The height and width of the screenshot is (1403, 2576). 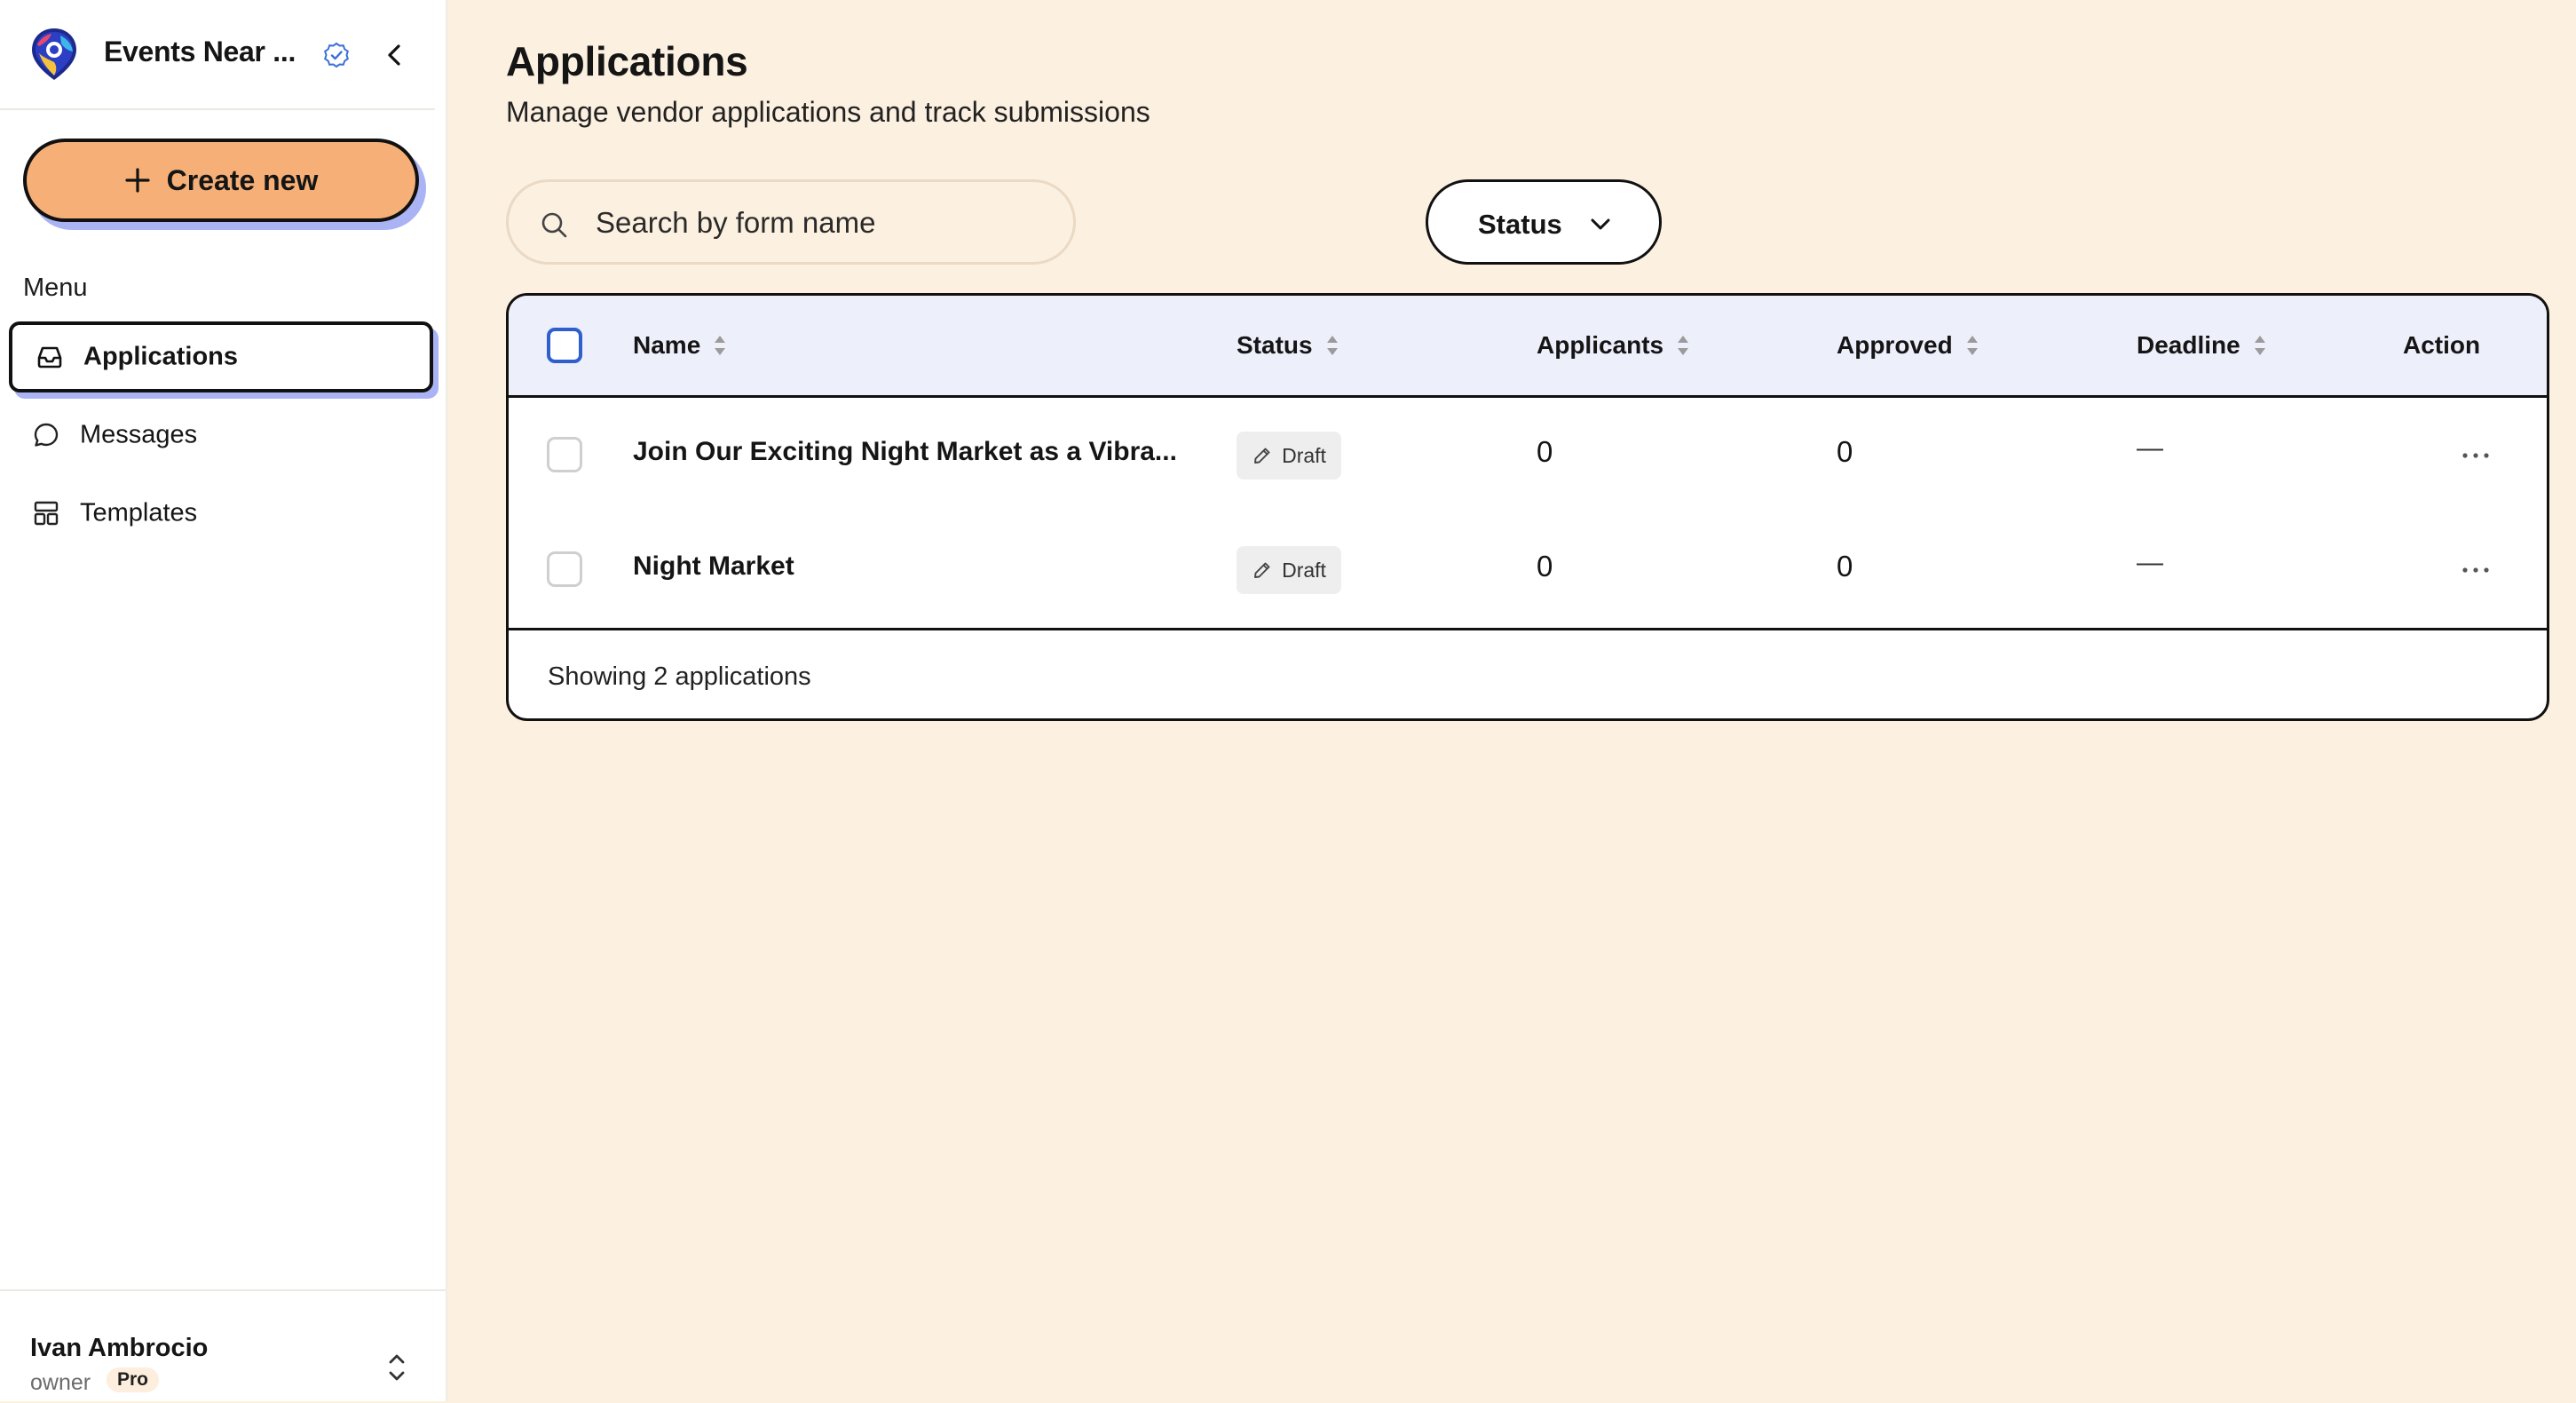 I want to click on column-header-deadline: Deadline, so click(x=2202, y=345).